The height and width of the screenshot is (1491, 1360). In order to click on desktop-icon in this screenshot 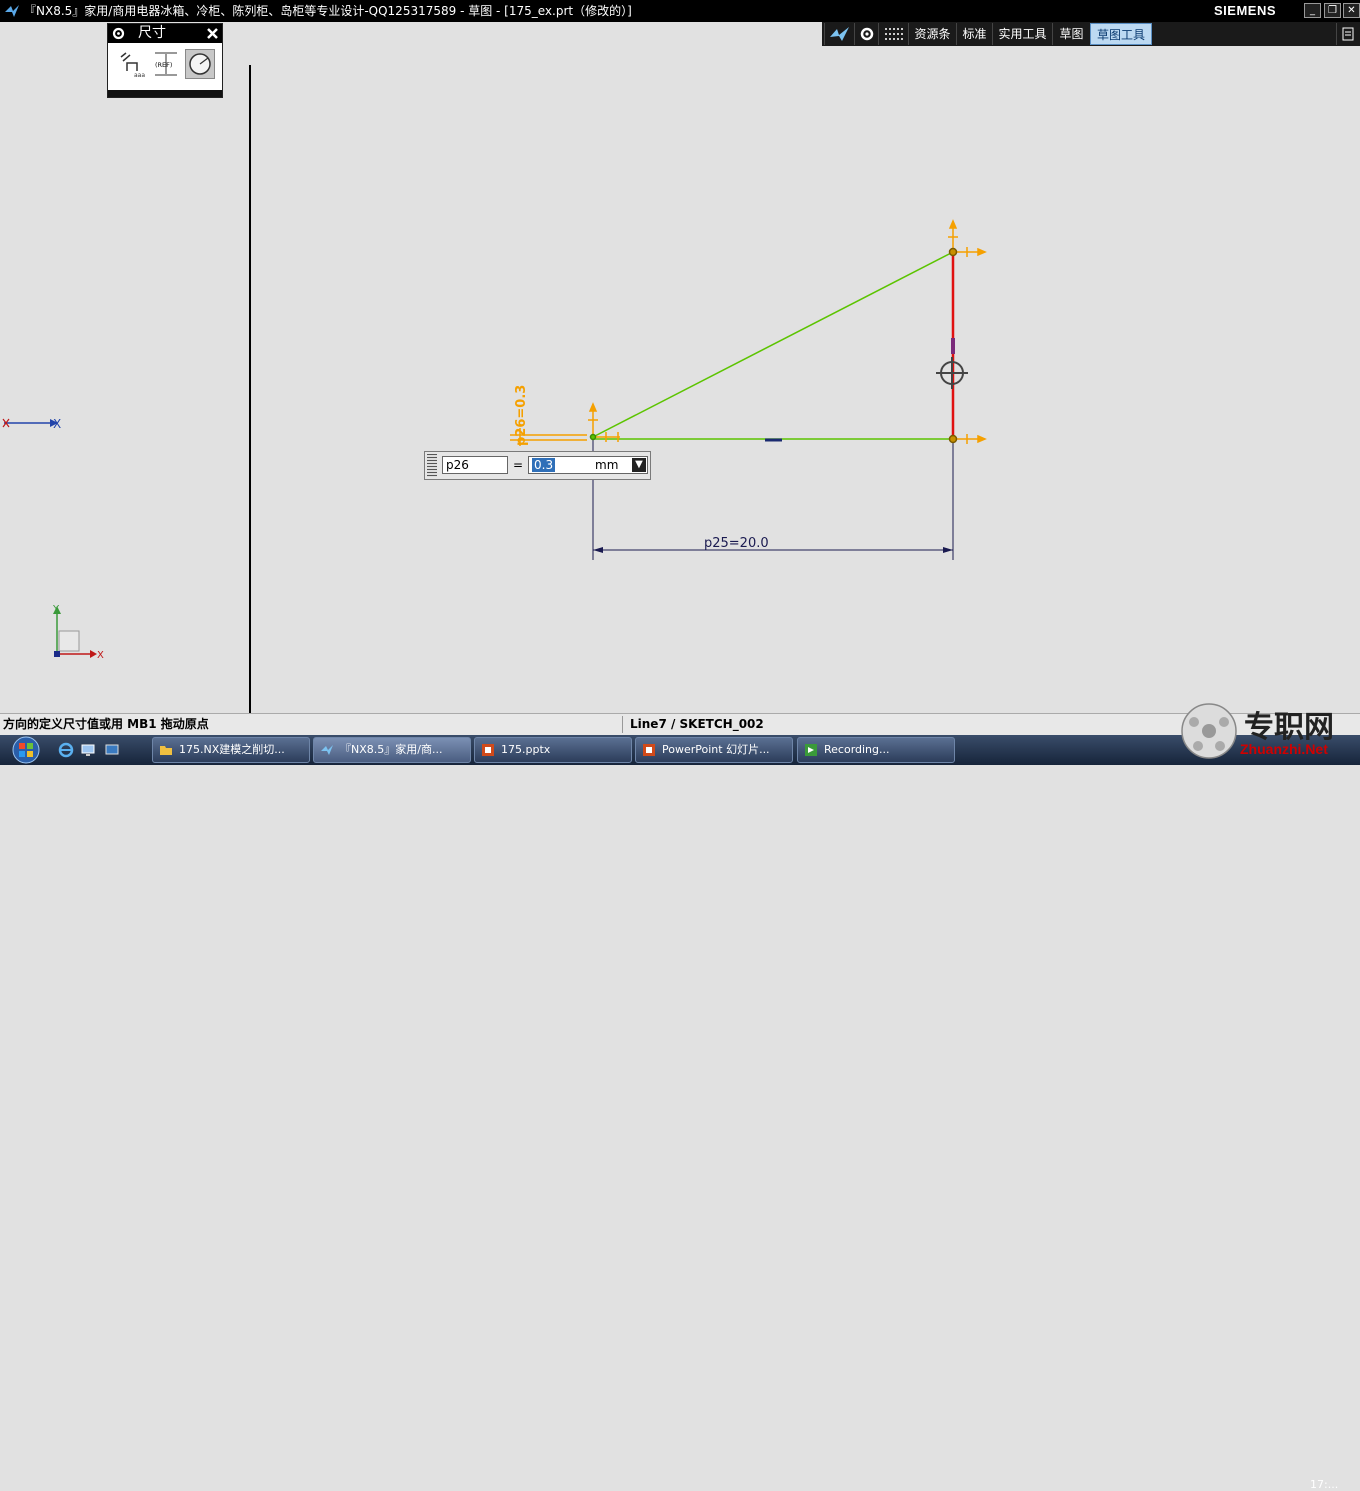, I will do `click(88, 750)`.